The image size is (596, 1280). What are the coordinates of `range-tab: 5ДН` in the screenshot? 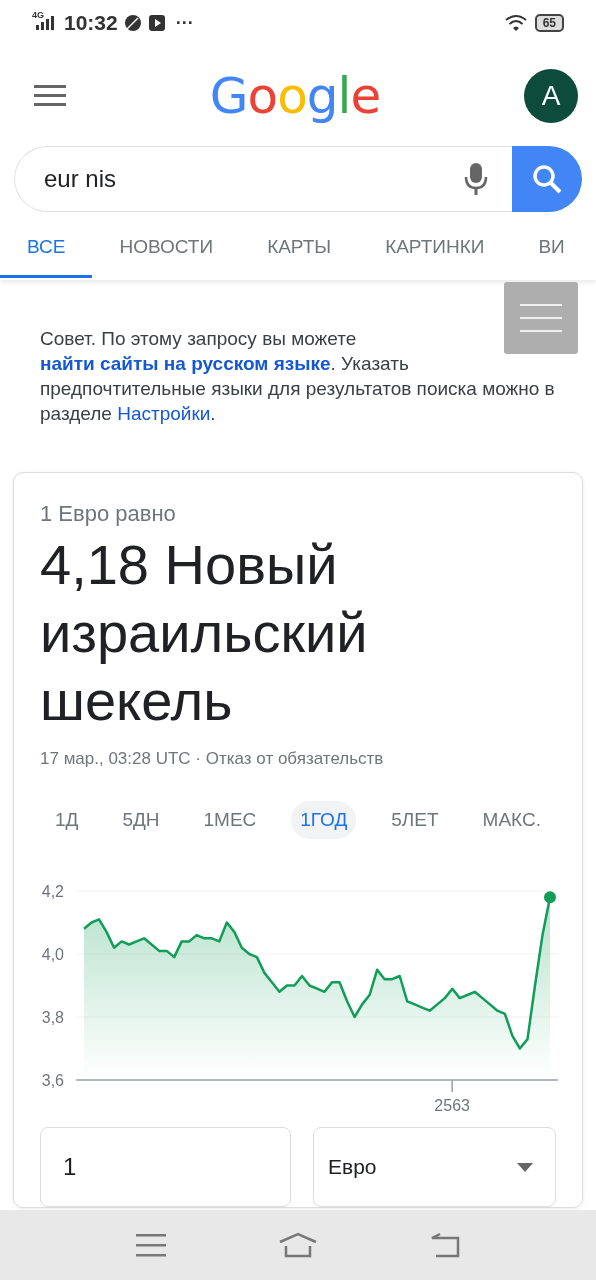 It's located at (141, 820).